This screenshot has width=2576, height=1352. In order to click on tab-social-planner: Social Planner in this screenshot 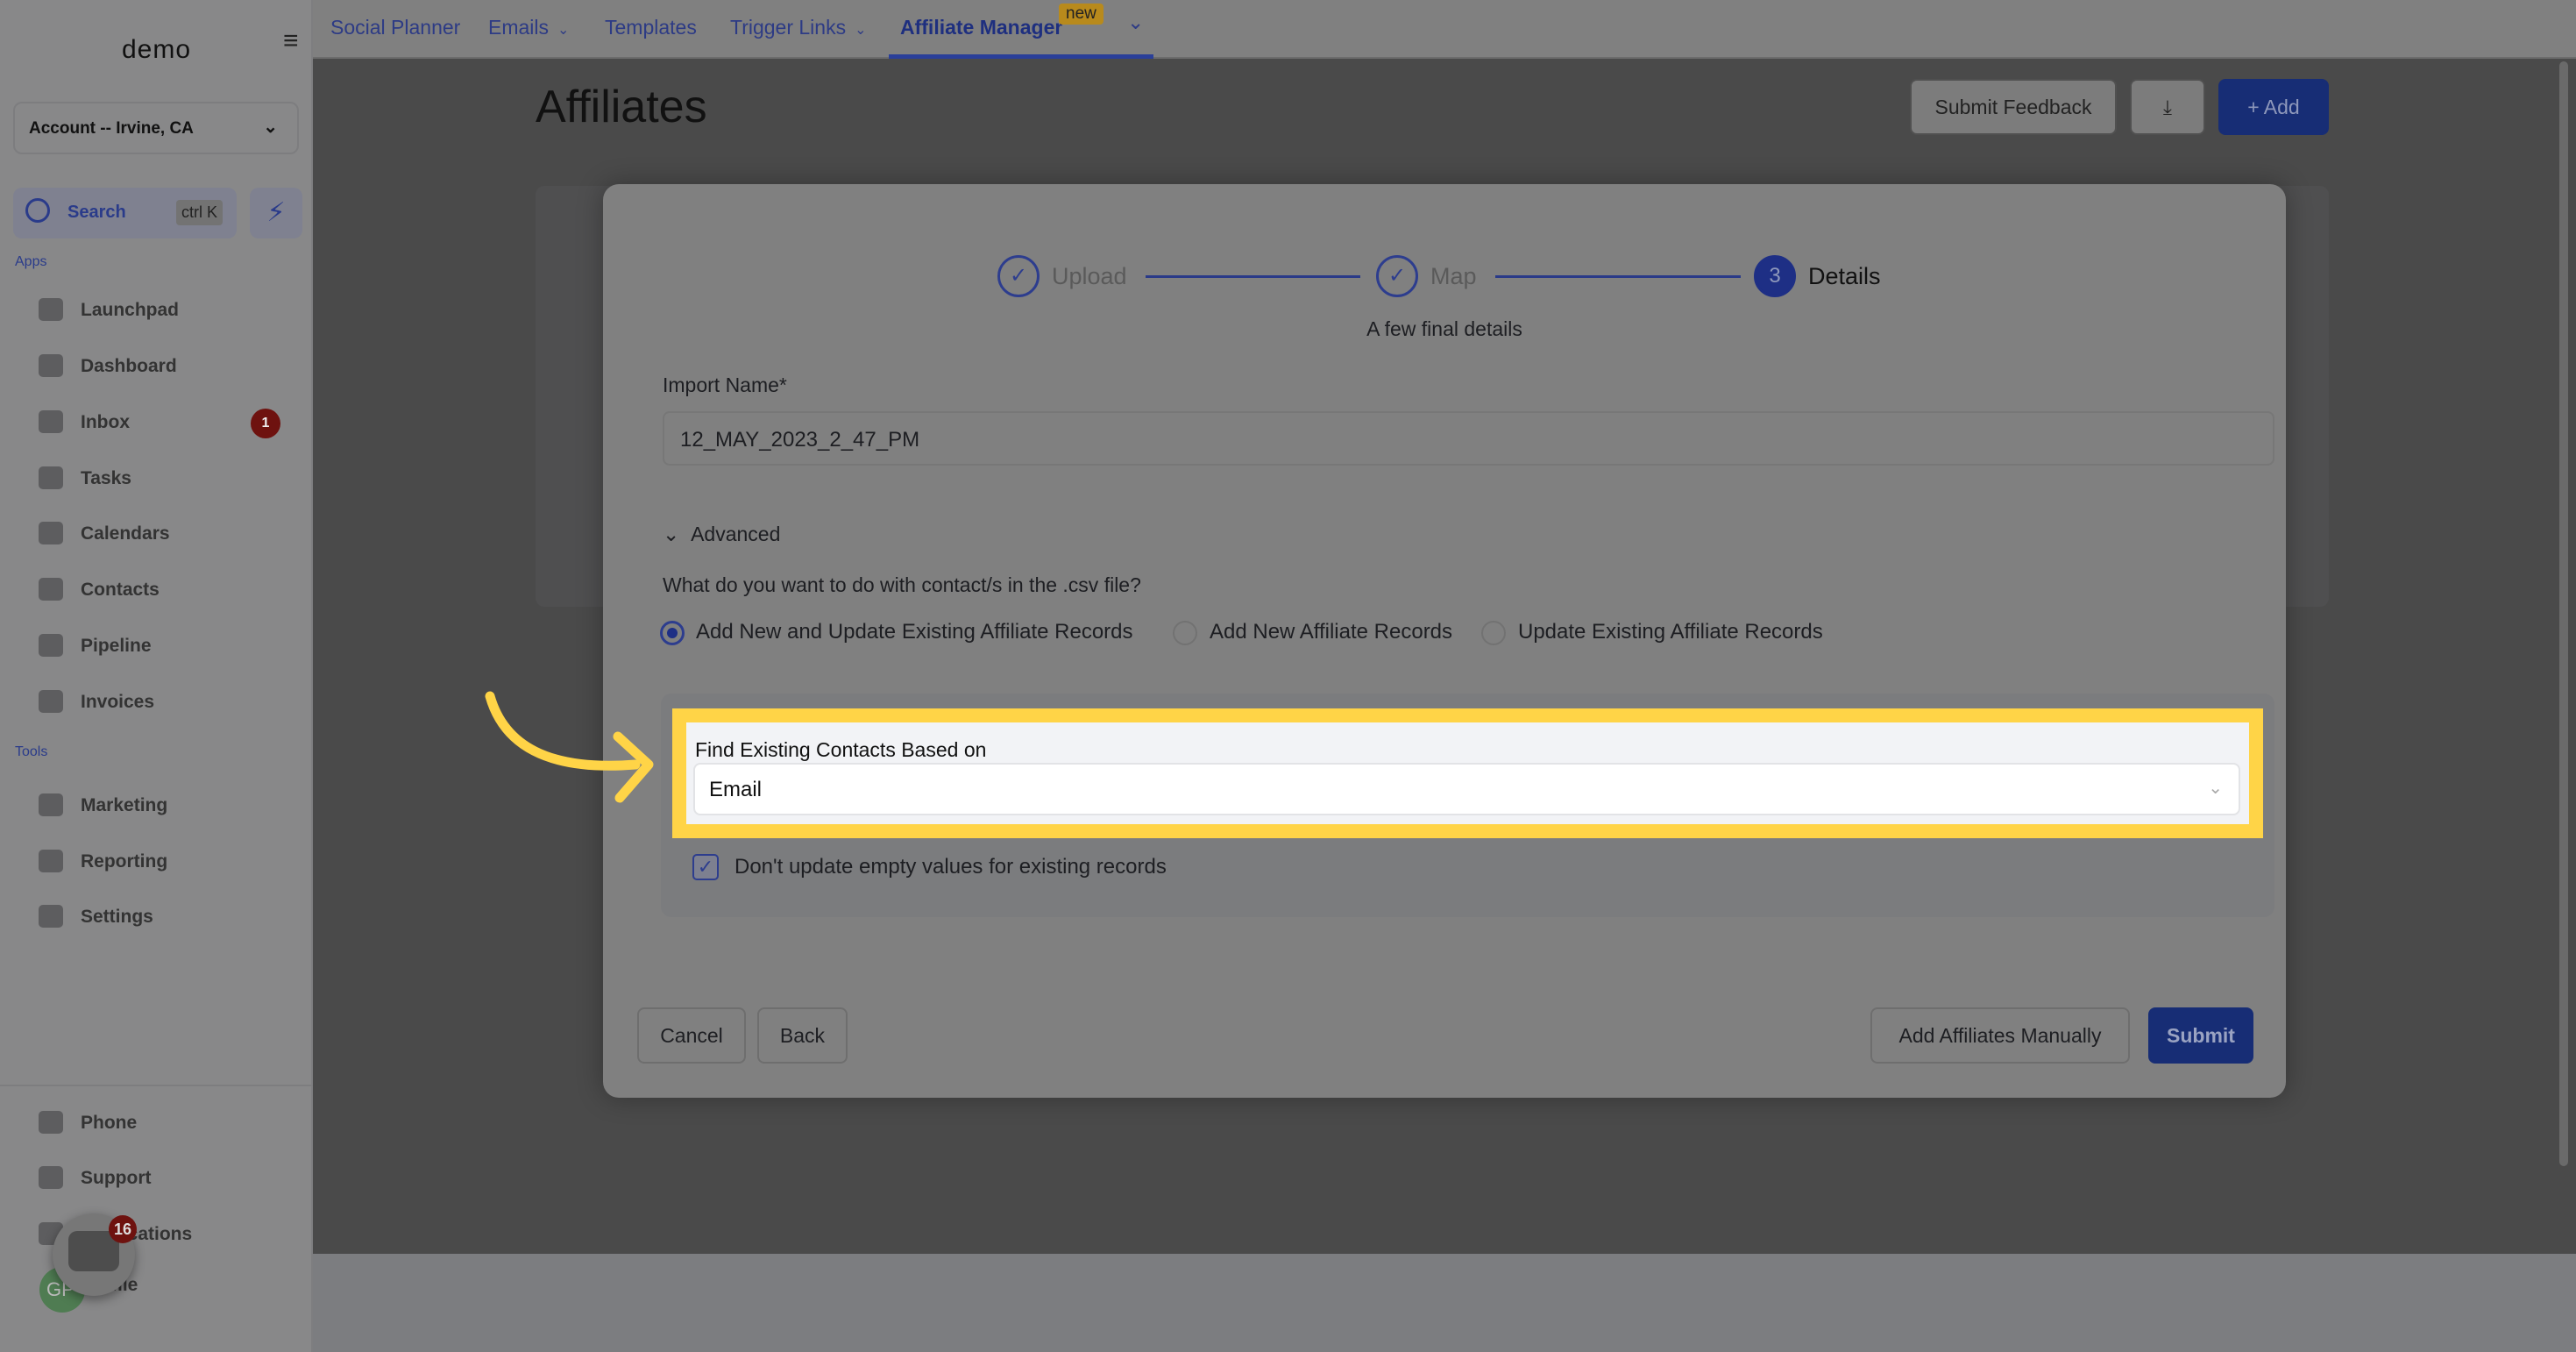, I will do `click(395, 27)`.